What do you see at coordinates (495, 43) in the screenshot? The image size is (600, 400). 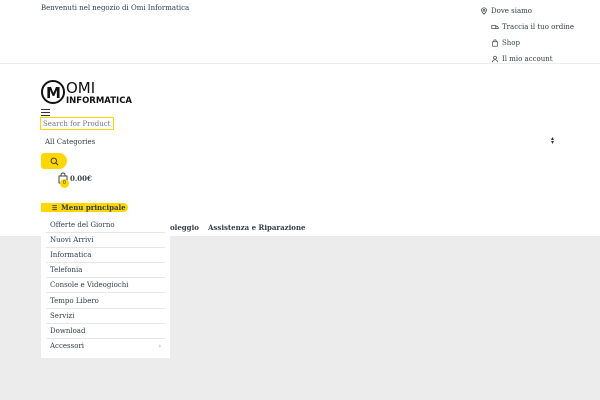 I see `shopping-bag-icon` at bounding box center [495, 43].